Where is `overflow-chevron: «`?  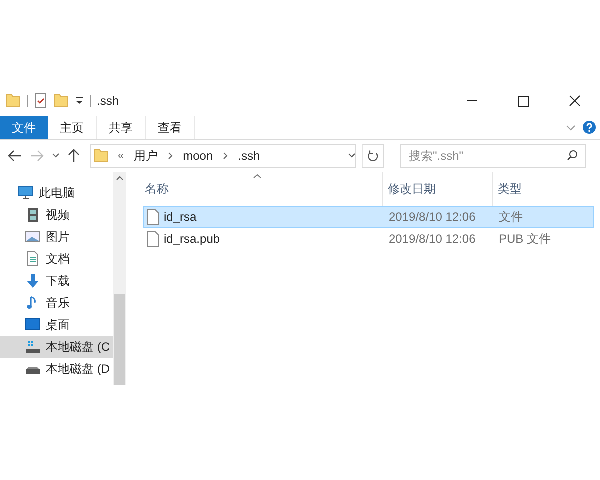 overflow-chevron: « is located at coordinates (121, 156).